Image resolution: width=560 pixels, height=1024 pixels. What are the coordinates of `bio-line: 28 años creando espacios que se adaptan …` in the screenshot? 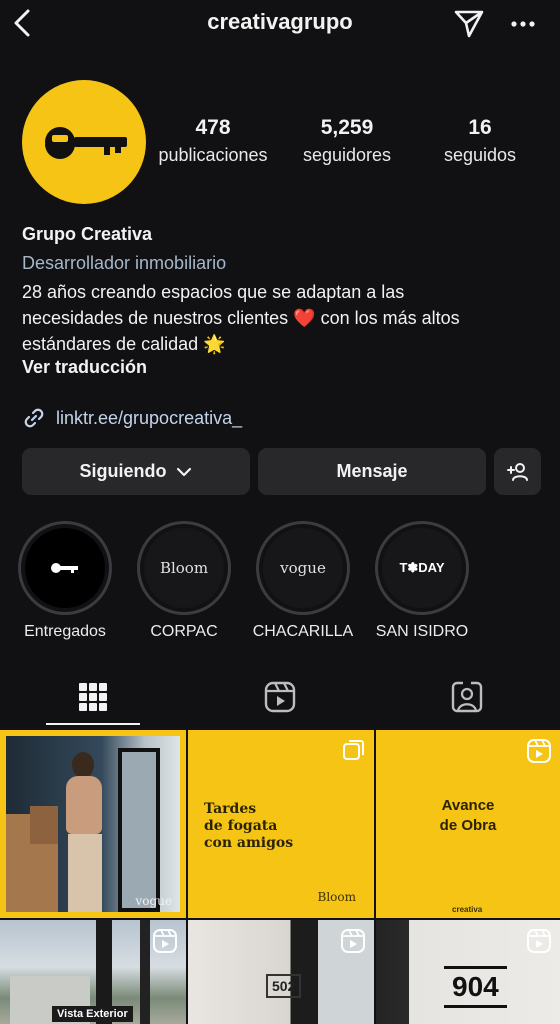 It's located at (213, 292).